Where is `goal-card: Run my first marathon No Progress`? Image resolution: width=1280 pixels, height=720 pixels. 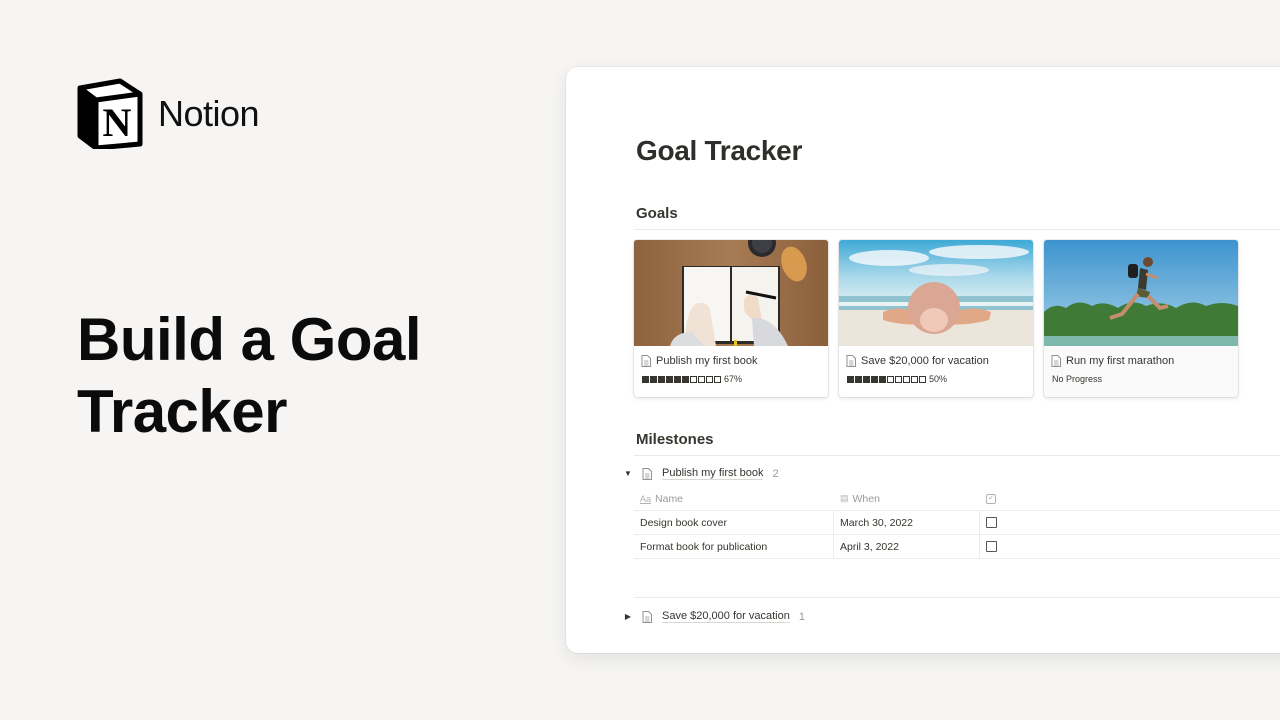 goal-card: Run my first marathon No Progress is located at coordinates (1141, 318).